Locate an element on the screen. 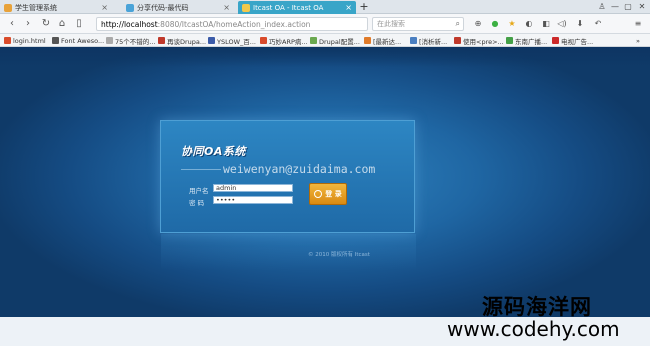 Image resolution: width=650 pixels, height=346 pixels. bookmark-item: login.html is located at coordinates (25, 40).